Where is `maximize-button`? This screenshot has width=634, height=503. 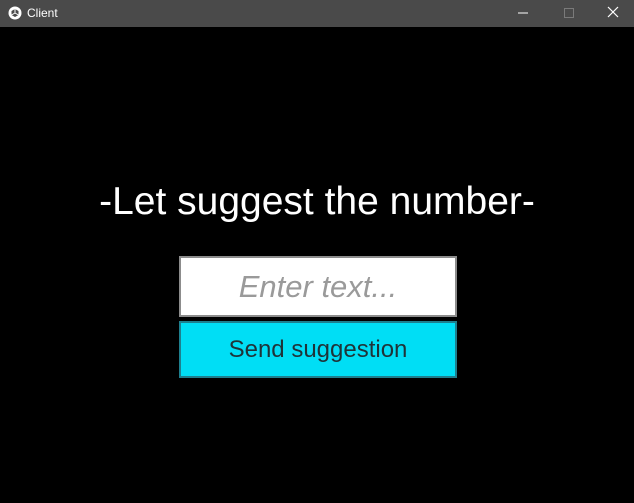 maximize-button is located at coordinates (569, 13).